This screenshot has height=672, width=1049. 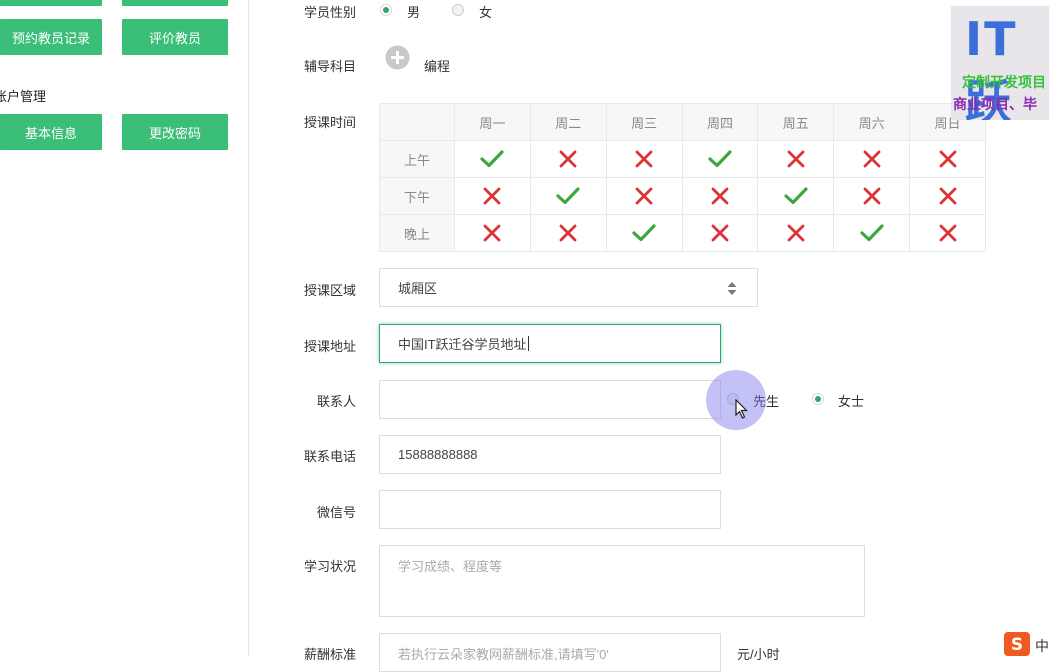 I want to click on gender-male-radio, so click(x=386, y=10).